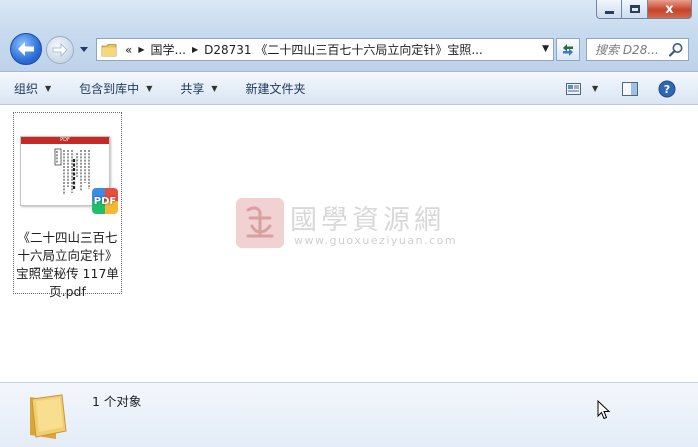 The height and width of the screenshot is (447, 698). I want to click on refresh-icon, so click(568, 49).